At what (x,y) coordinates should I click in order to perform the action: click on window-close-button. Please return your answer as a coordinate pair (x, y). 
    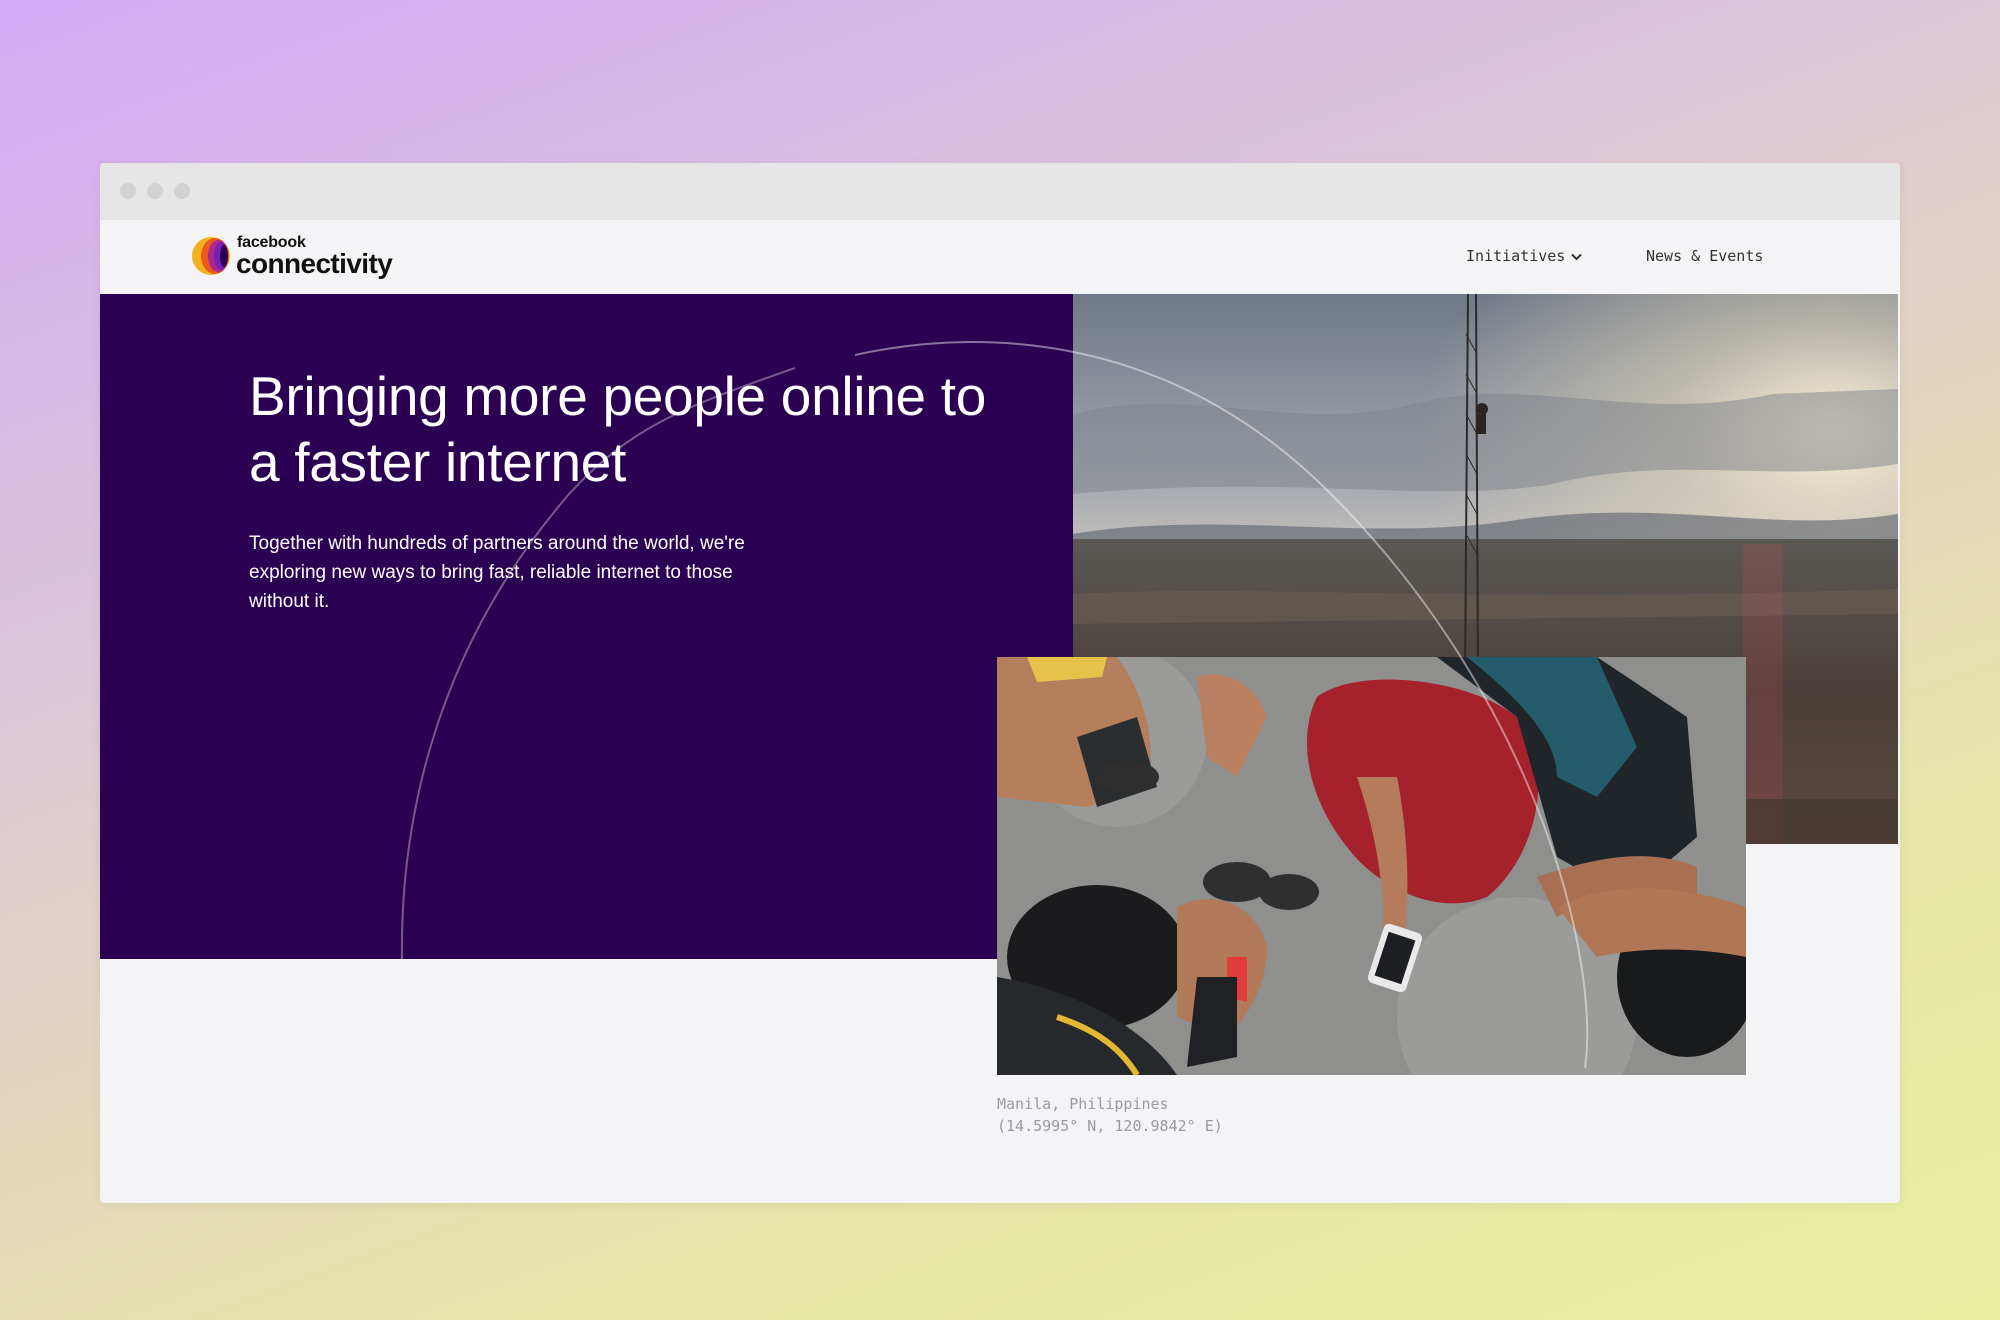
    Looking at the image, I should click on (128, 191).